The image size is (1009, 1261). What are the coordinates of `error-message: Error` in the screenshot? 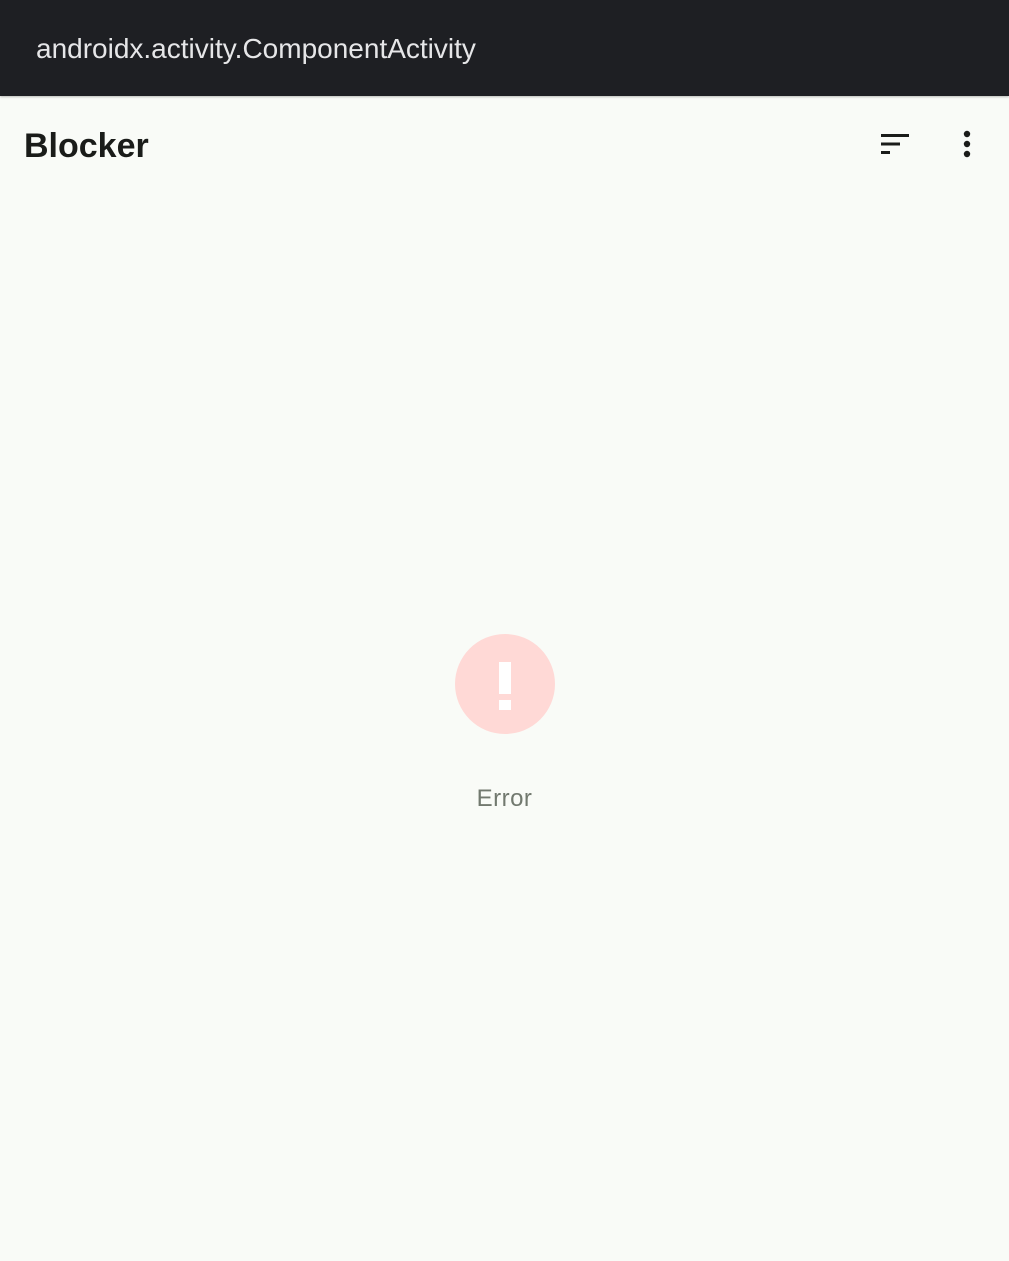 It's located at (504, 798).